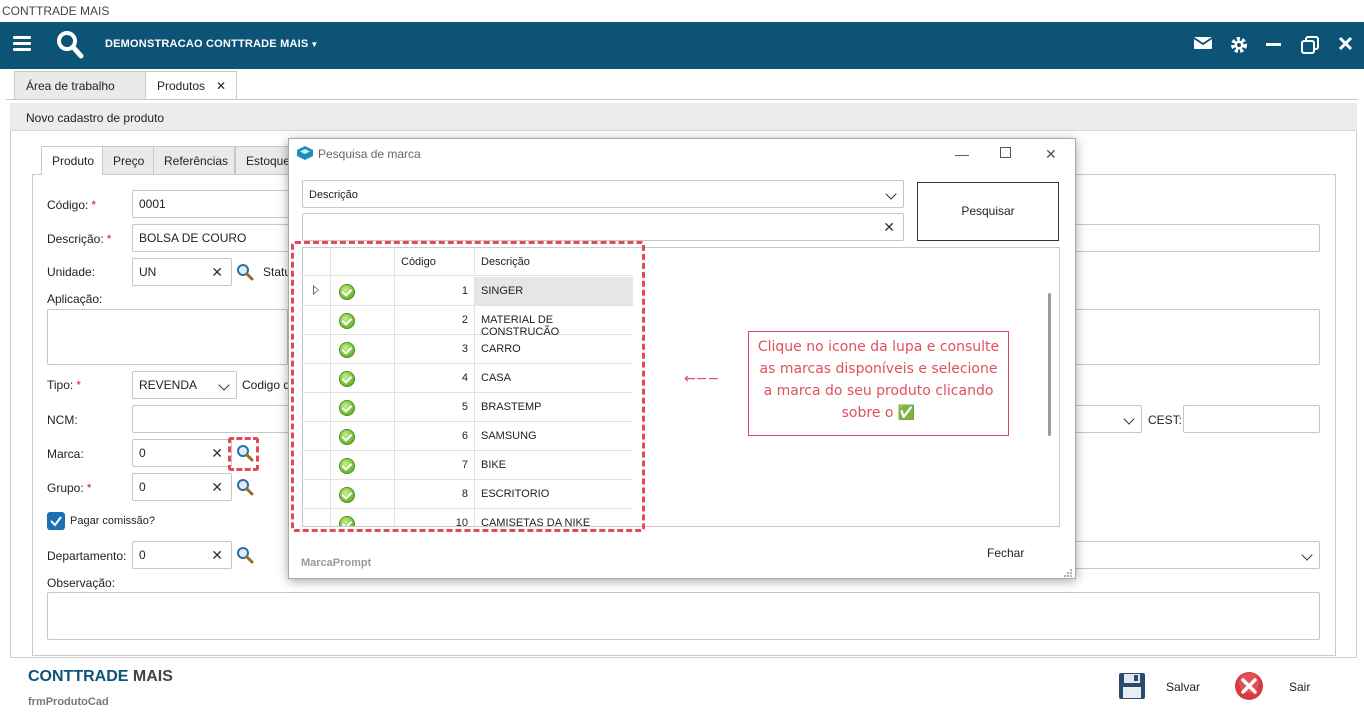 Image resolution: width=1364 pixels, height=726 pixels. What do you see at coordinates (181, 86) in the screenshot?
I see `tab-label: Produtos` at bounding box center [181, 86].